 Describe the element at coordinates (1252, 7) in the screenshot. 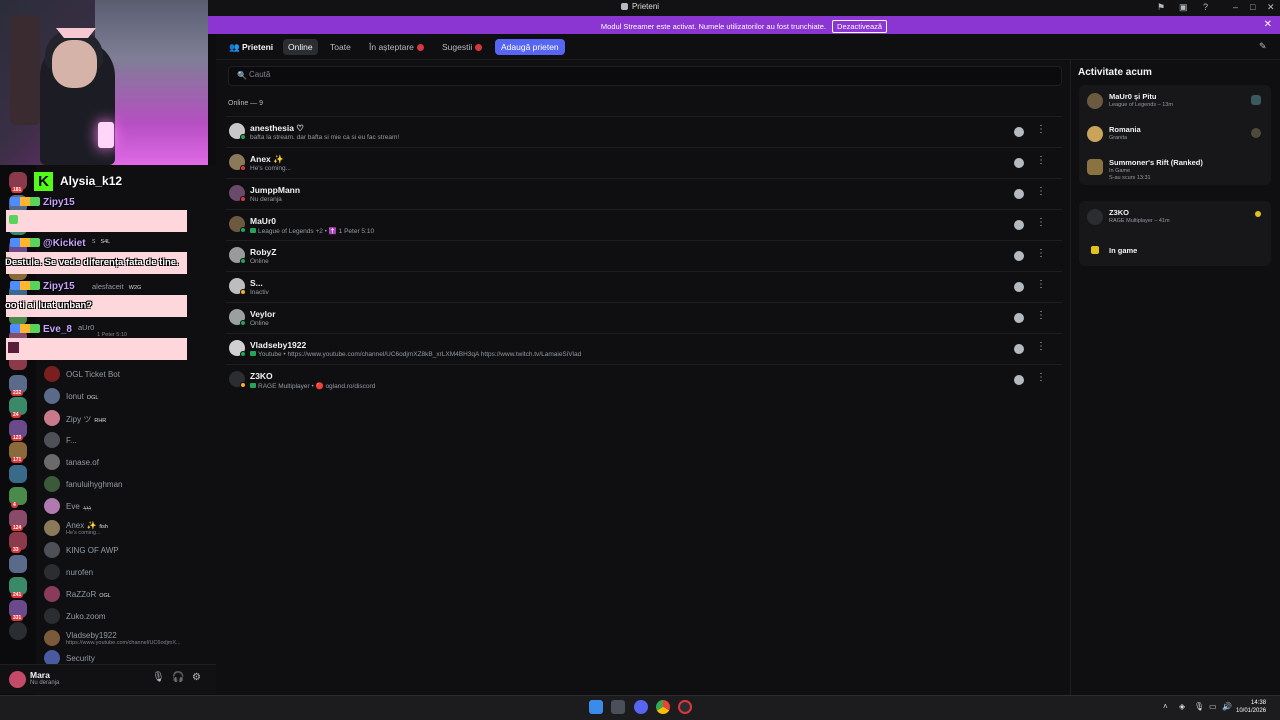

I see `maximize-icon: □` at that location.